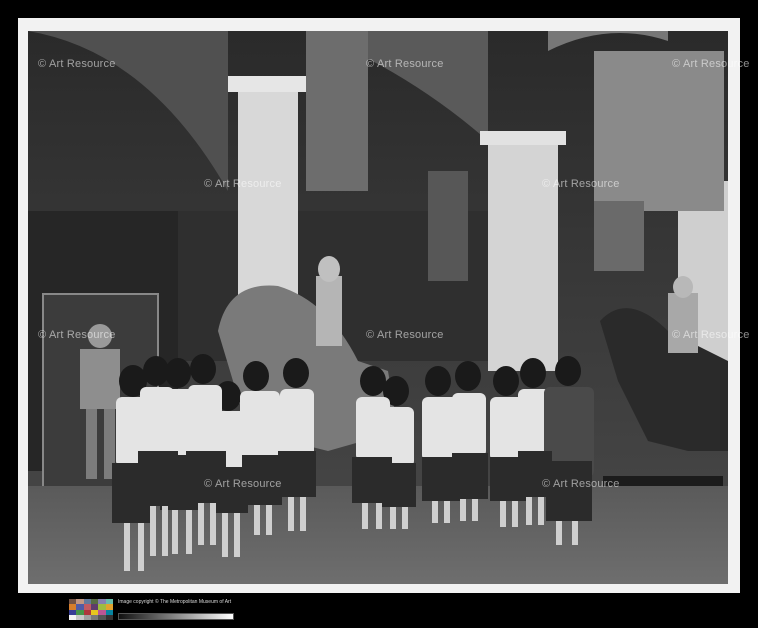 This screenshot has width=758, height=628. I want to click on banner, so click(337, 111).